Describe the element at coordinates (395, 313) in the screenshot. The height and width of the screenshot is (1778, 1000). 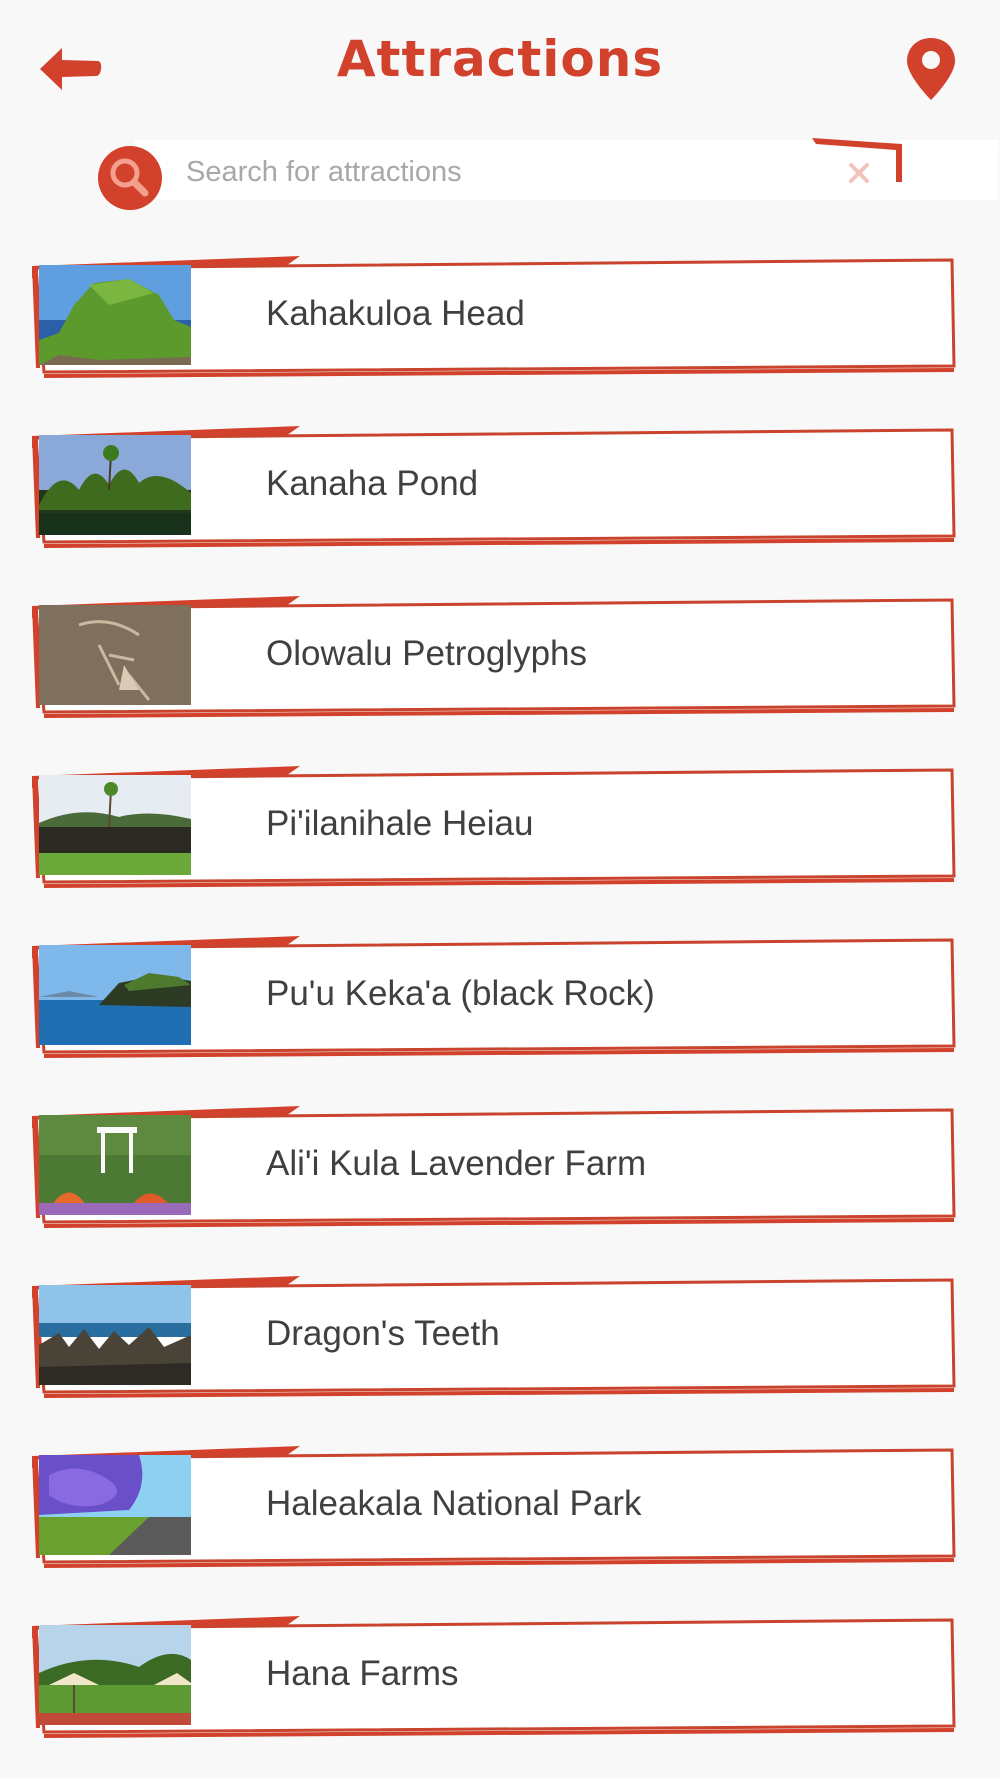
I see `attraction-name: Kahakuloa Head` at that location.